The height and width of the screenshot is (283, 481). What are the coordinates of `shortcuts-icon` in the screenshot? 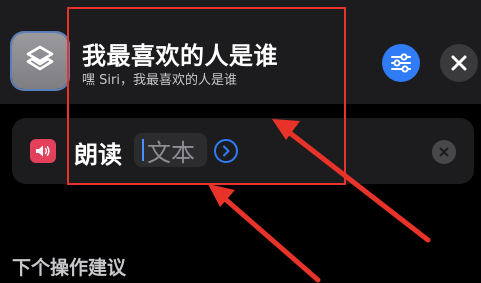 It's located at (40, 58).